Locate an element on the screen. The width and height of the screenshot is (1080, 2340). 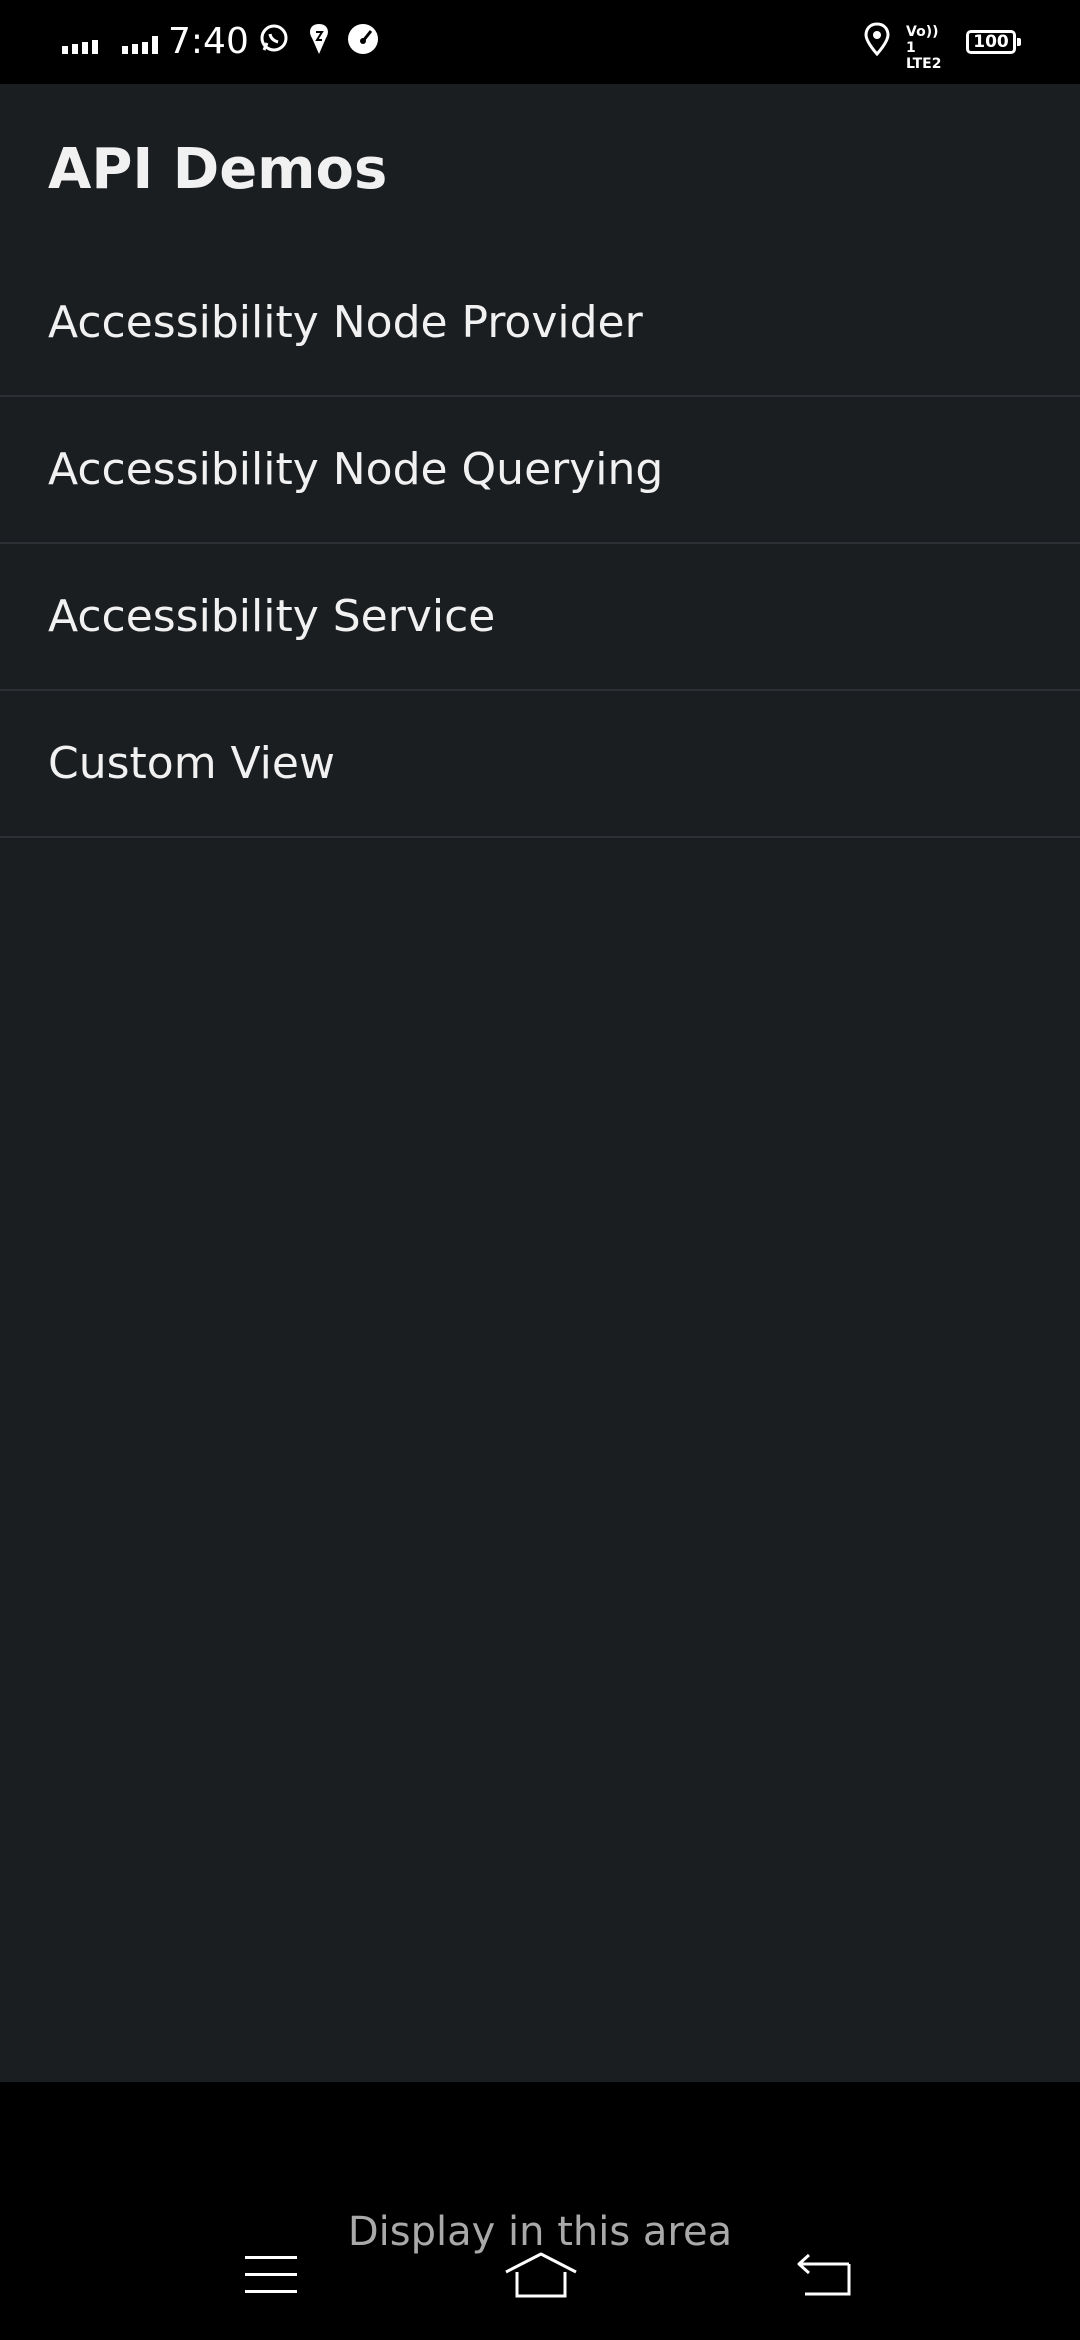
home-button is located at coordinates (541, 2275).